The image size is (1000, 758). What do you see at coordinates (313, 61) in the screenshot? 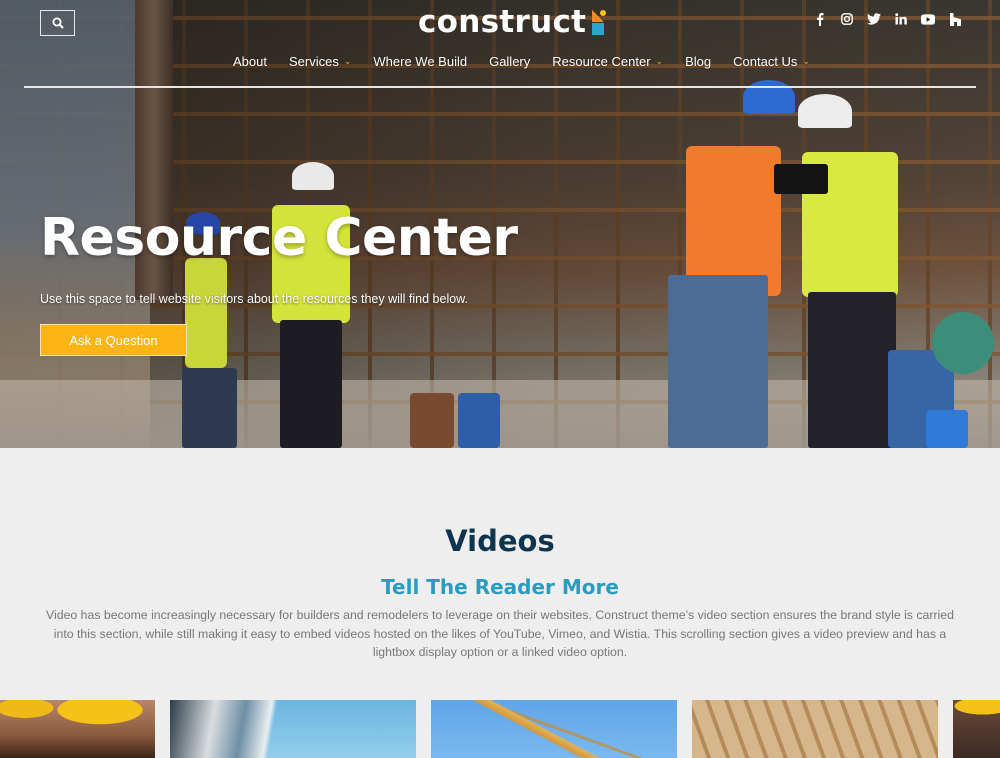
I see `nav-label: Services` at bounding box center [313, 61].